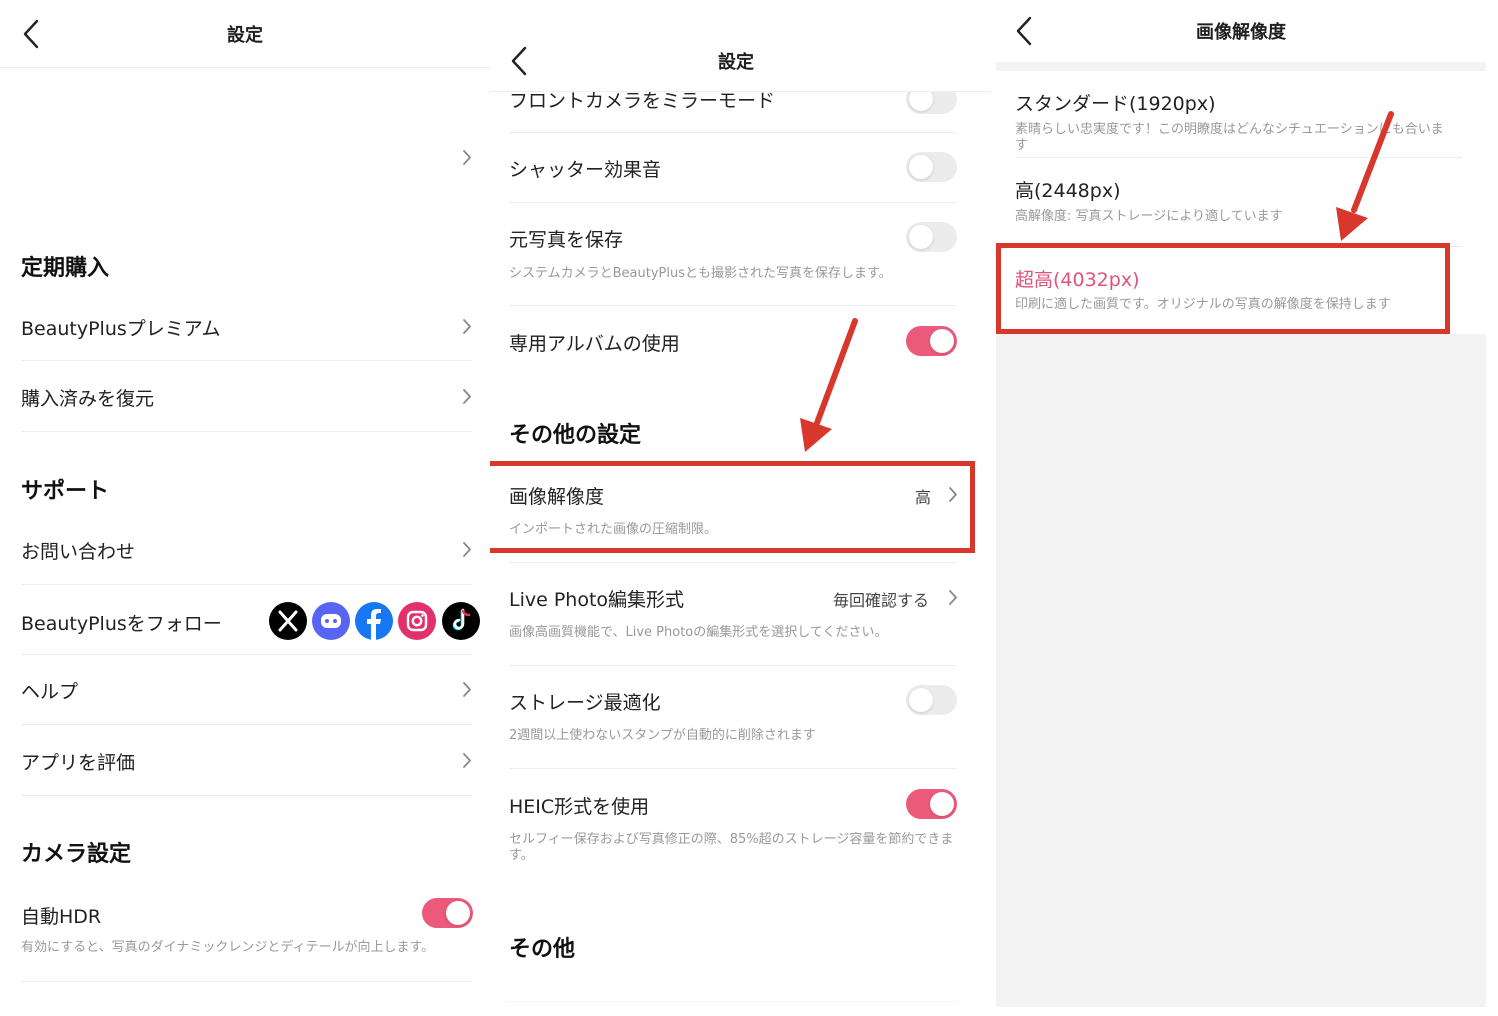 The height and width of the screenshot is (1016, 1498). I want to click on follow-label: BeautyPlusをフォロー, so click(121, 624).